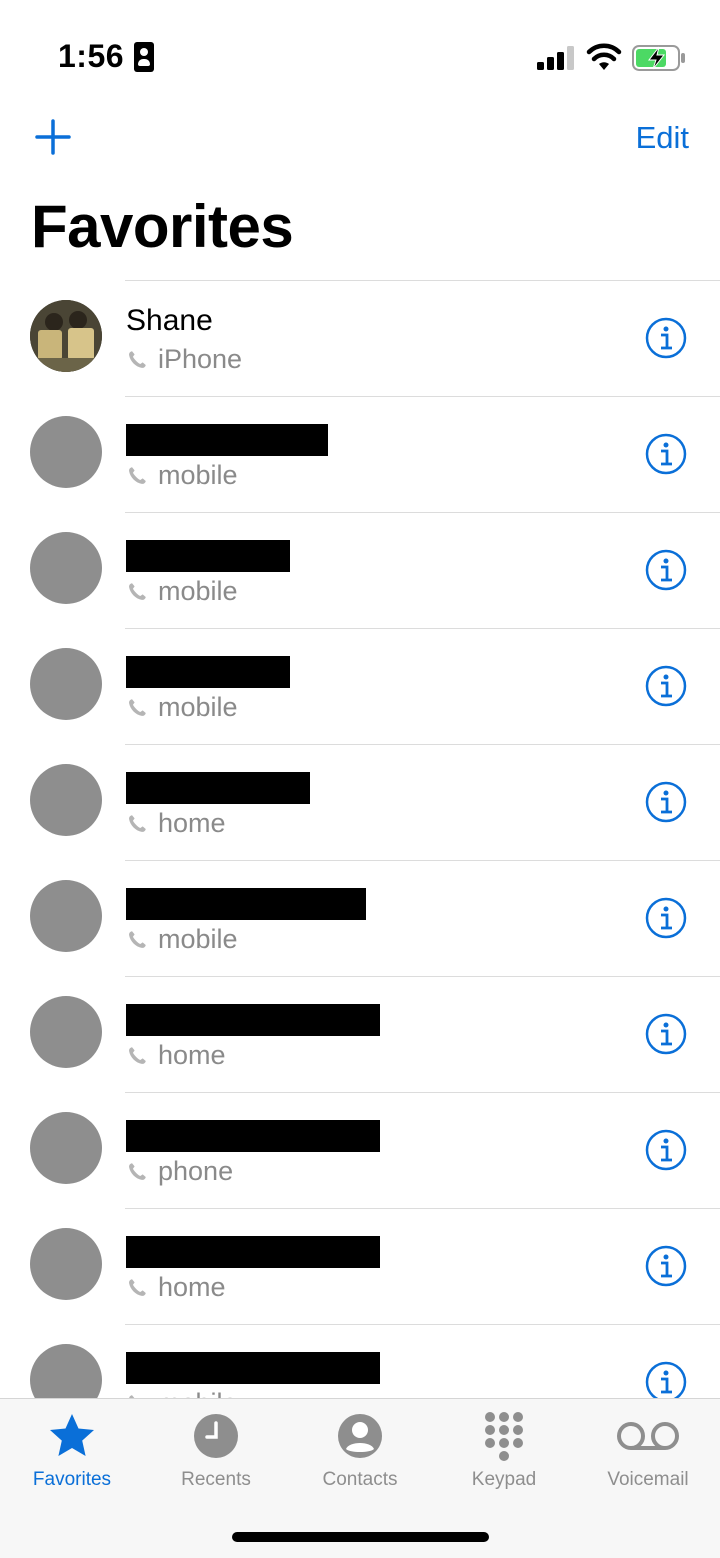 The height and width of the screenshot is (1558, 720). Describe the element at coordinates (162, 226) in the screenshot. I see `page-title: Favorites` at that location.